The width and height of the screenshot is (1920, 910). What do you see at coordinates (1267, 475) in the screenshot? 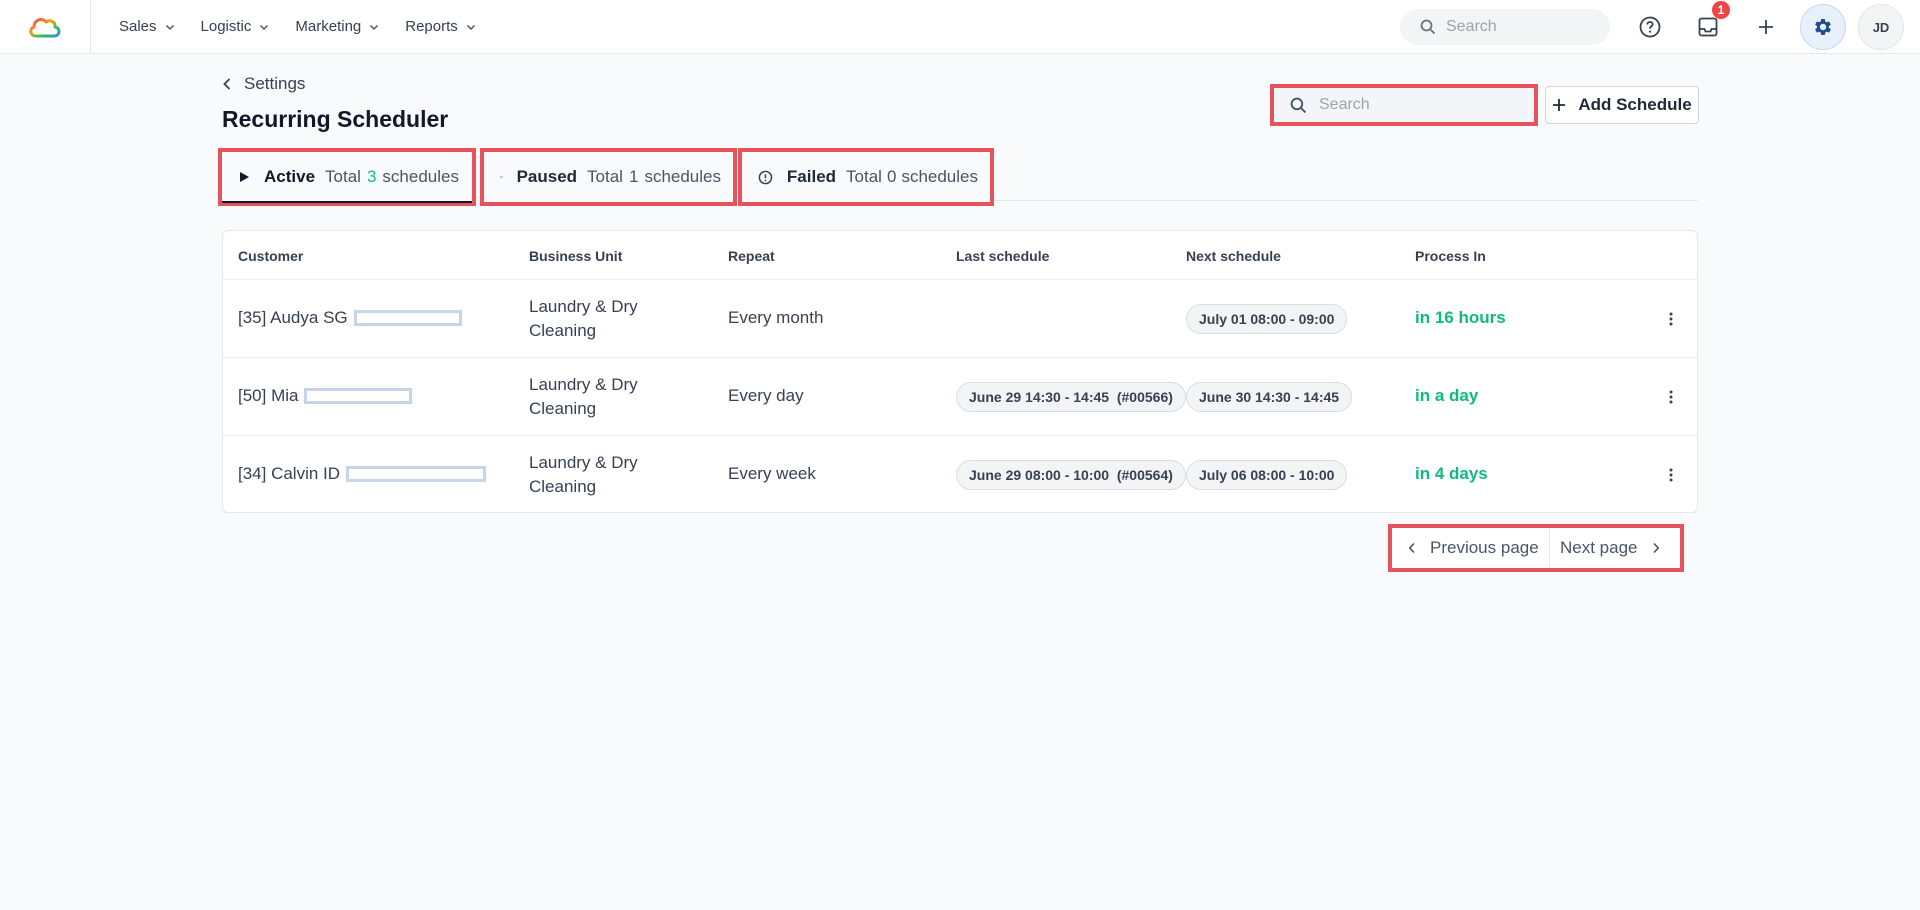
I see `next-schedule-pill: July 06 08:00 - 10:00` at bounding box center [1267, 475].